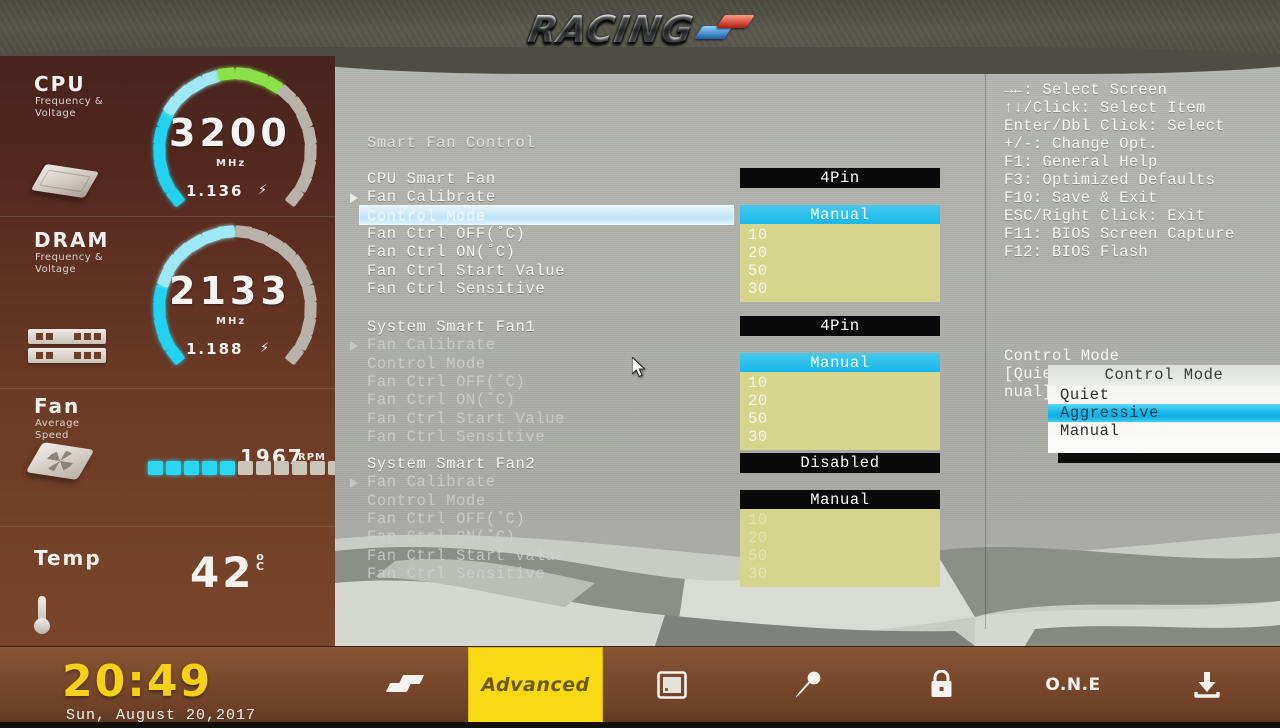  Describe the element at coordinates (1164, 375) in the screenshot. I see `dropdown-title: Control Mode` at that location.